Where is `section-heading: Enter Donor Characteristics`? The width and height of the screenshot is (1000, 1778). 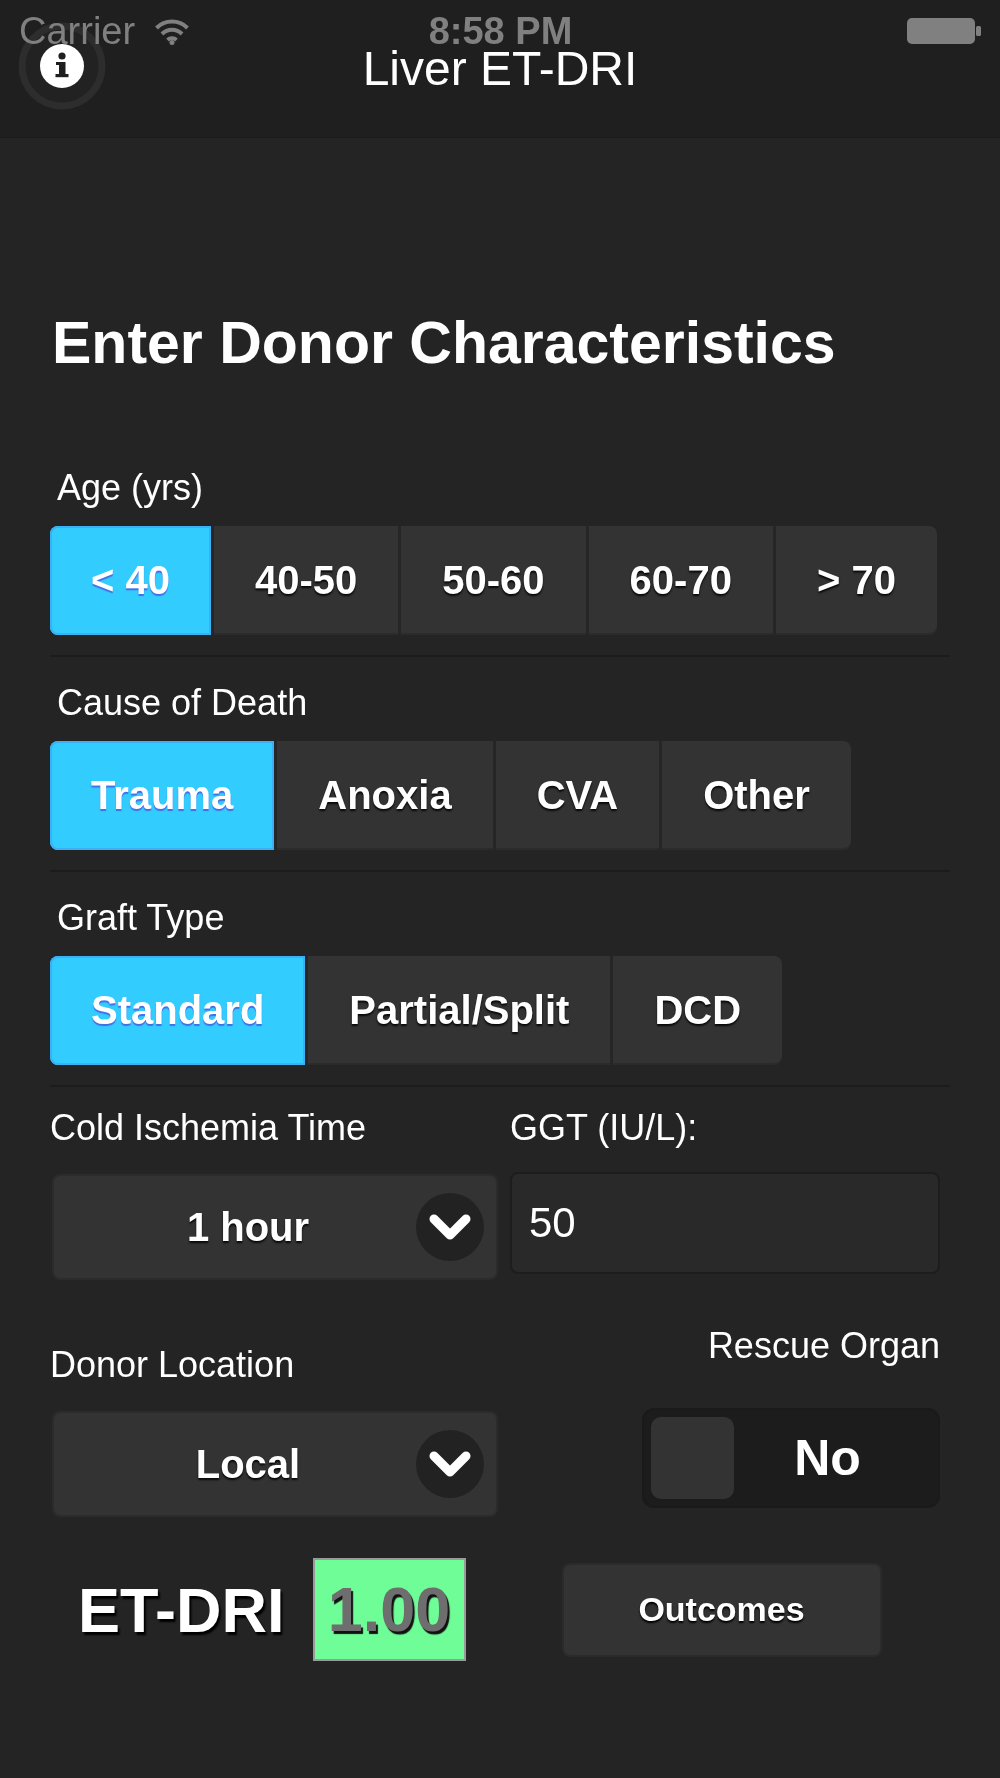
section-heading: Enter Donor Characteristics is located at coordinates (444, 343).